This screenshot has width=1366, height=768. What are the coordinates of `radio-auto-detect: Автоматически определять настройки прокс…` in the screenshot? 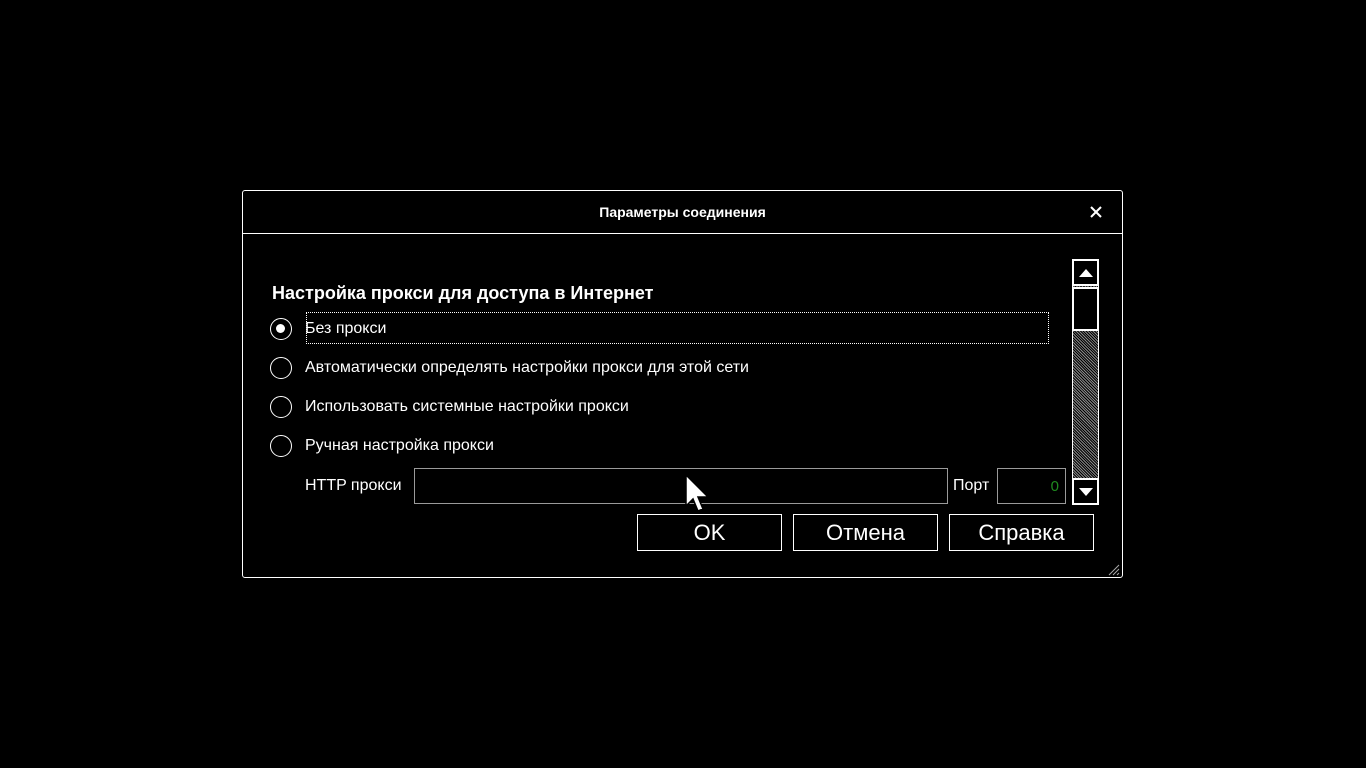 It's located at (509, 368).